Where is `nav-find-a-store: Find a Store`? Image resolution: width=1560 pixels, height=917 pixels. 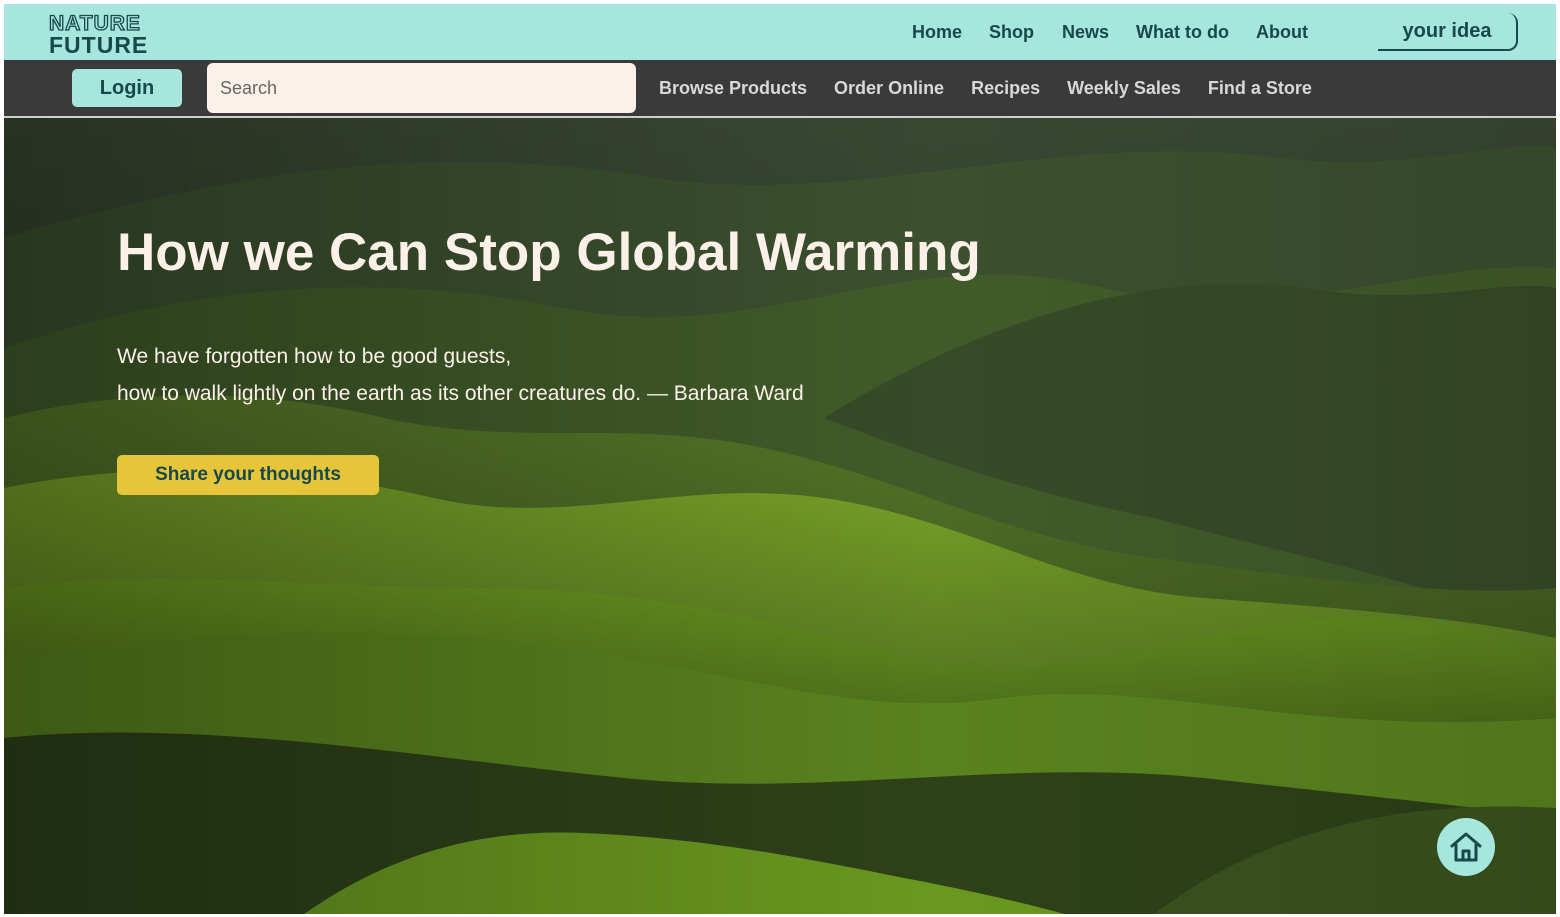 nav-find-a-store: Find a Store is located at coordinates (1260, 88).